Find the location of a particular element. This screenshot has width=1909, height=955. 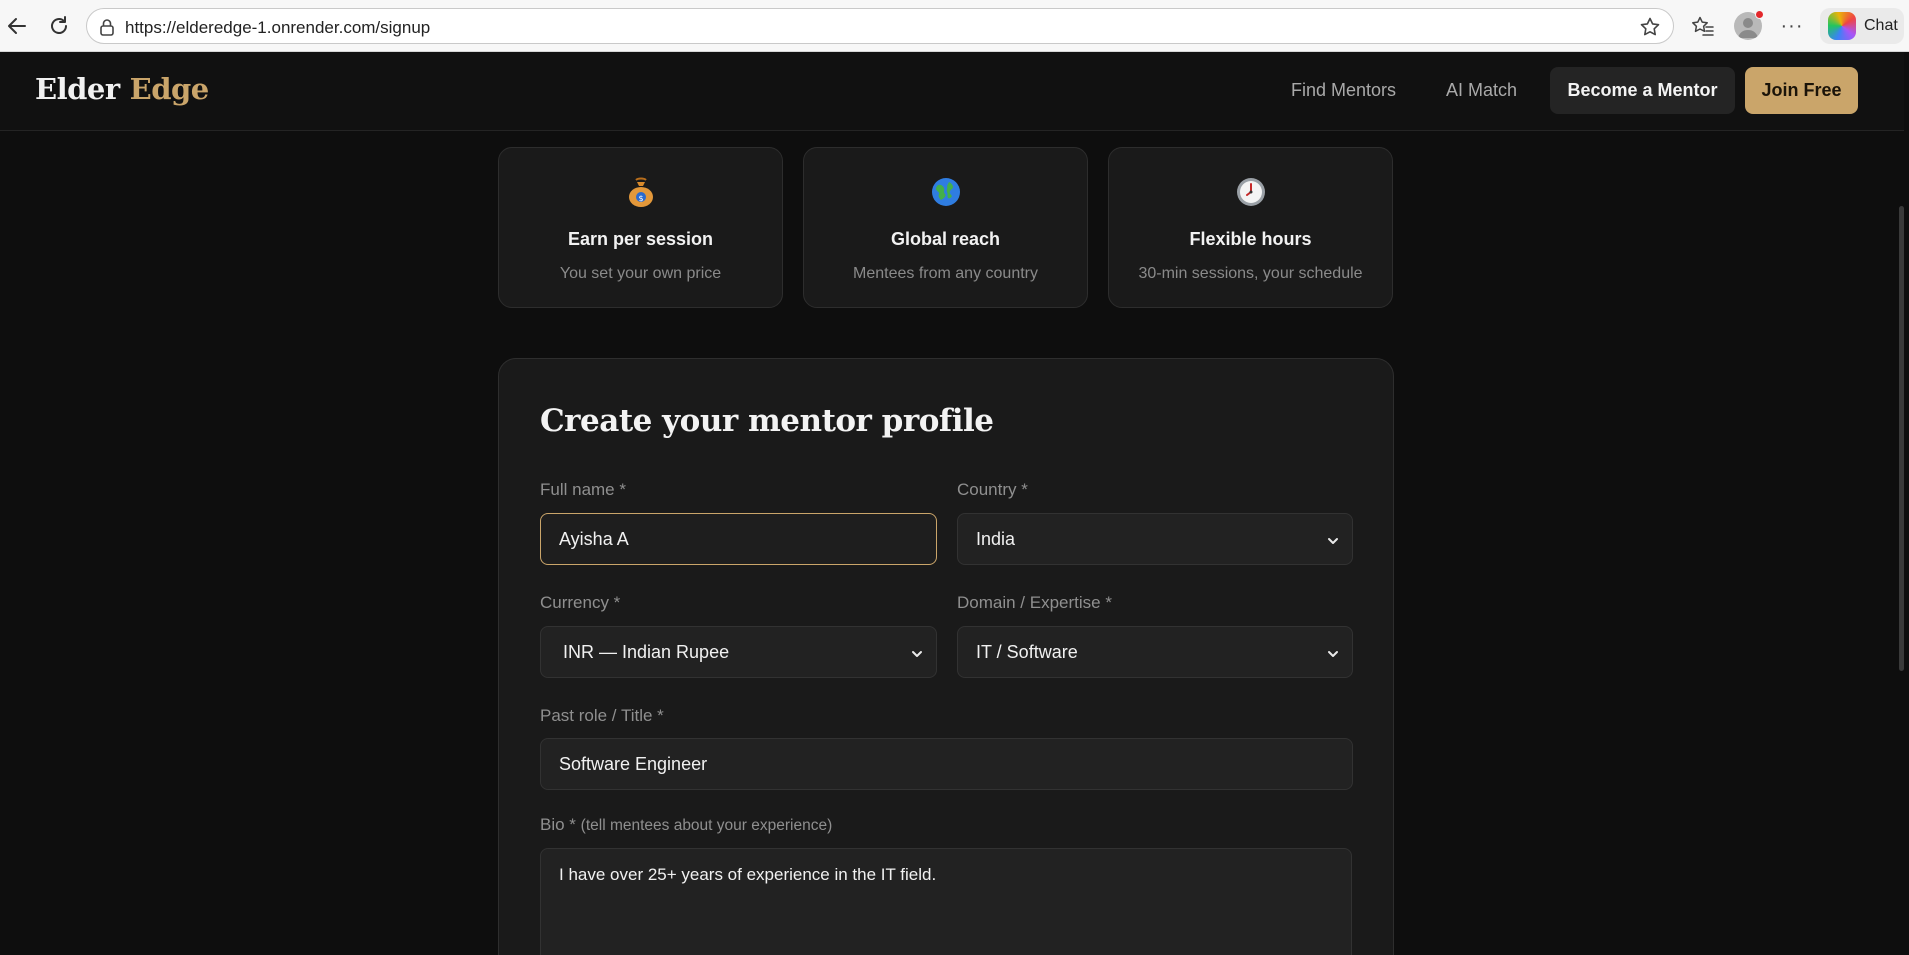

bio-hint: (tell mentees about your experience) is located at coordinates (706, 825).